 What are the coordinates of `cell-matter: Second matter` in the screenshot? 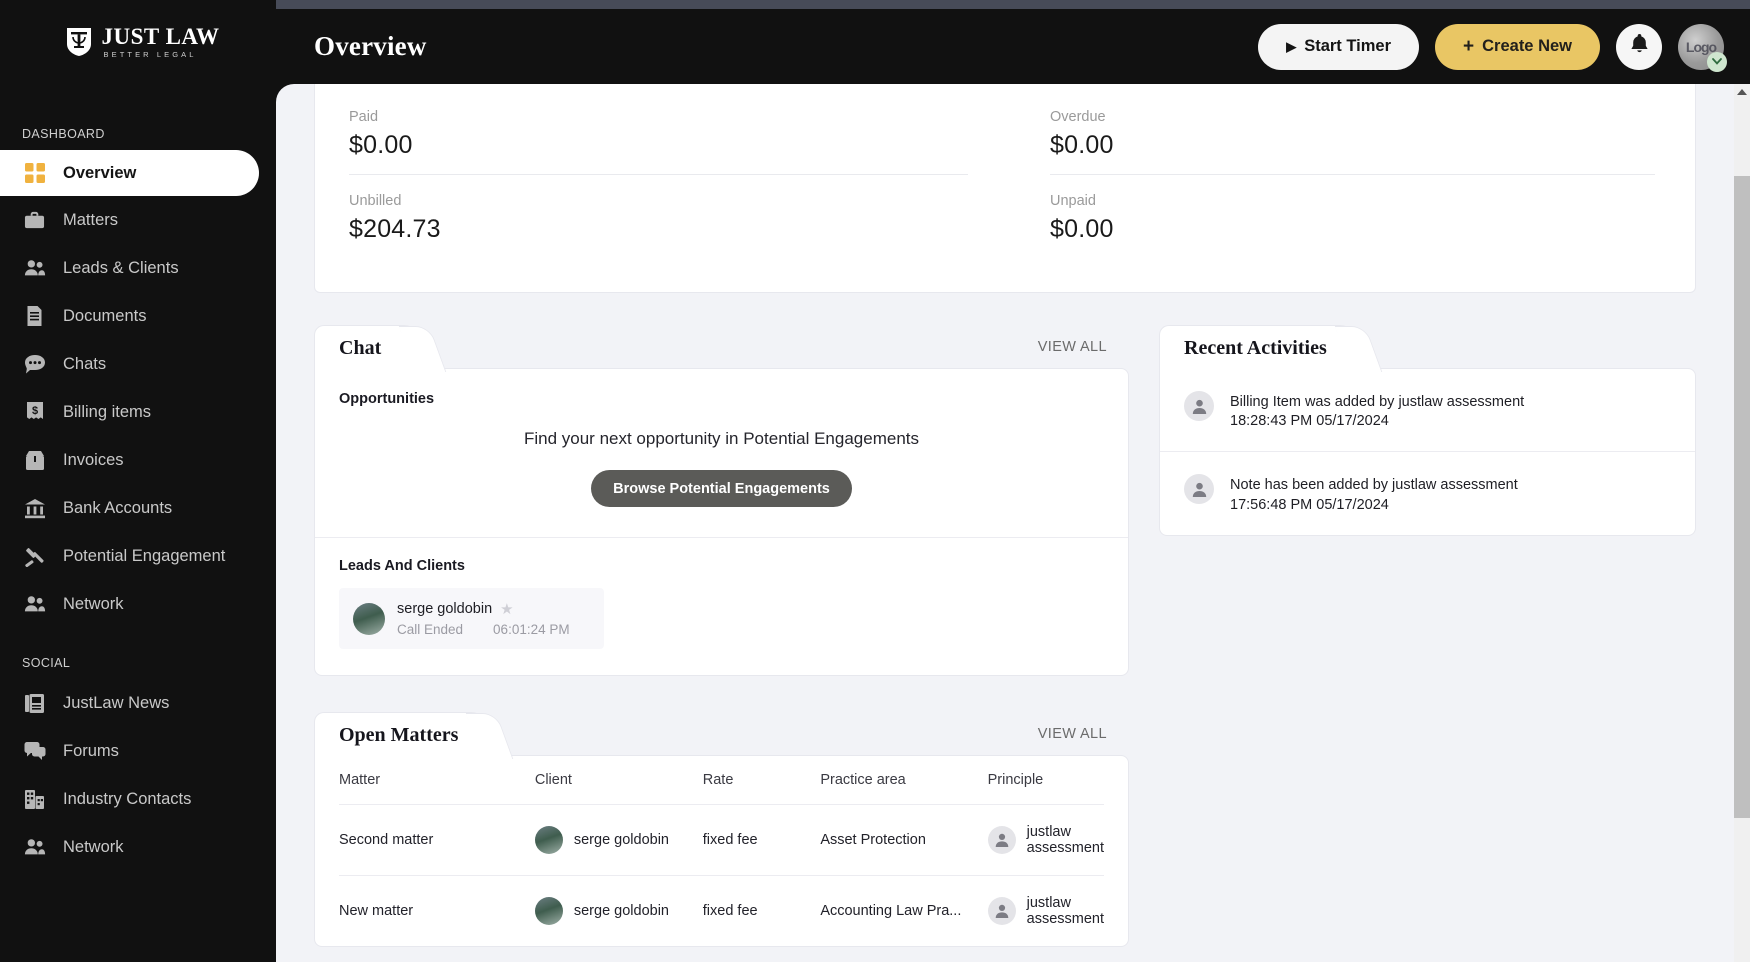 It's located at (437, 840).